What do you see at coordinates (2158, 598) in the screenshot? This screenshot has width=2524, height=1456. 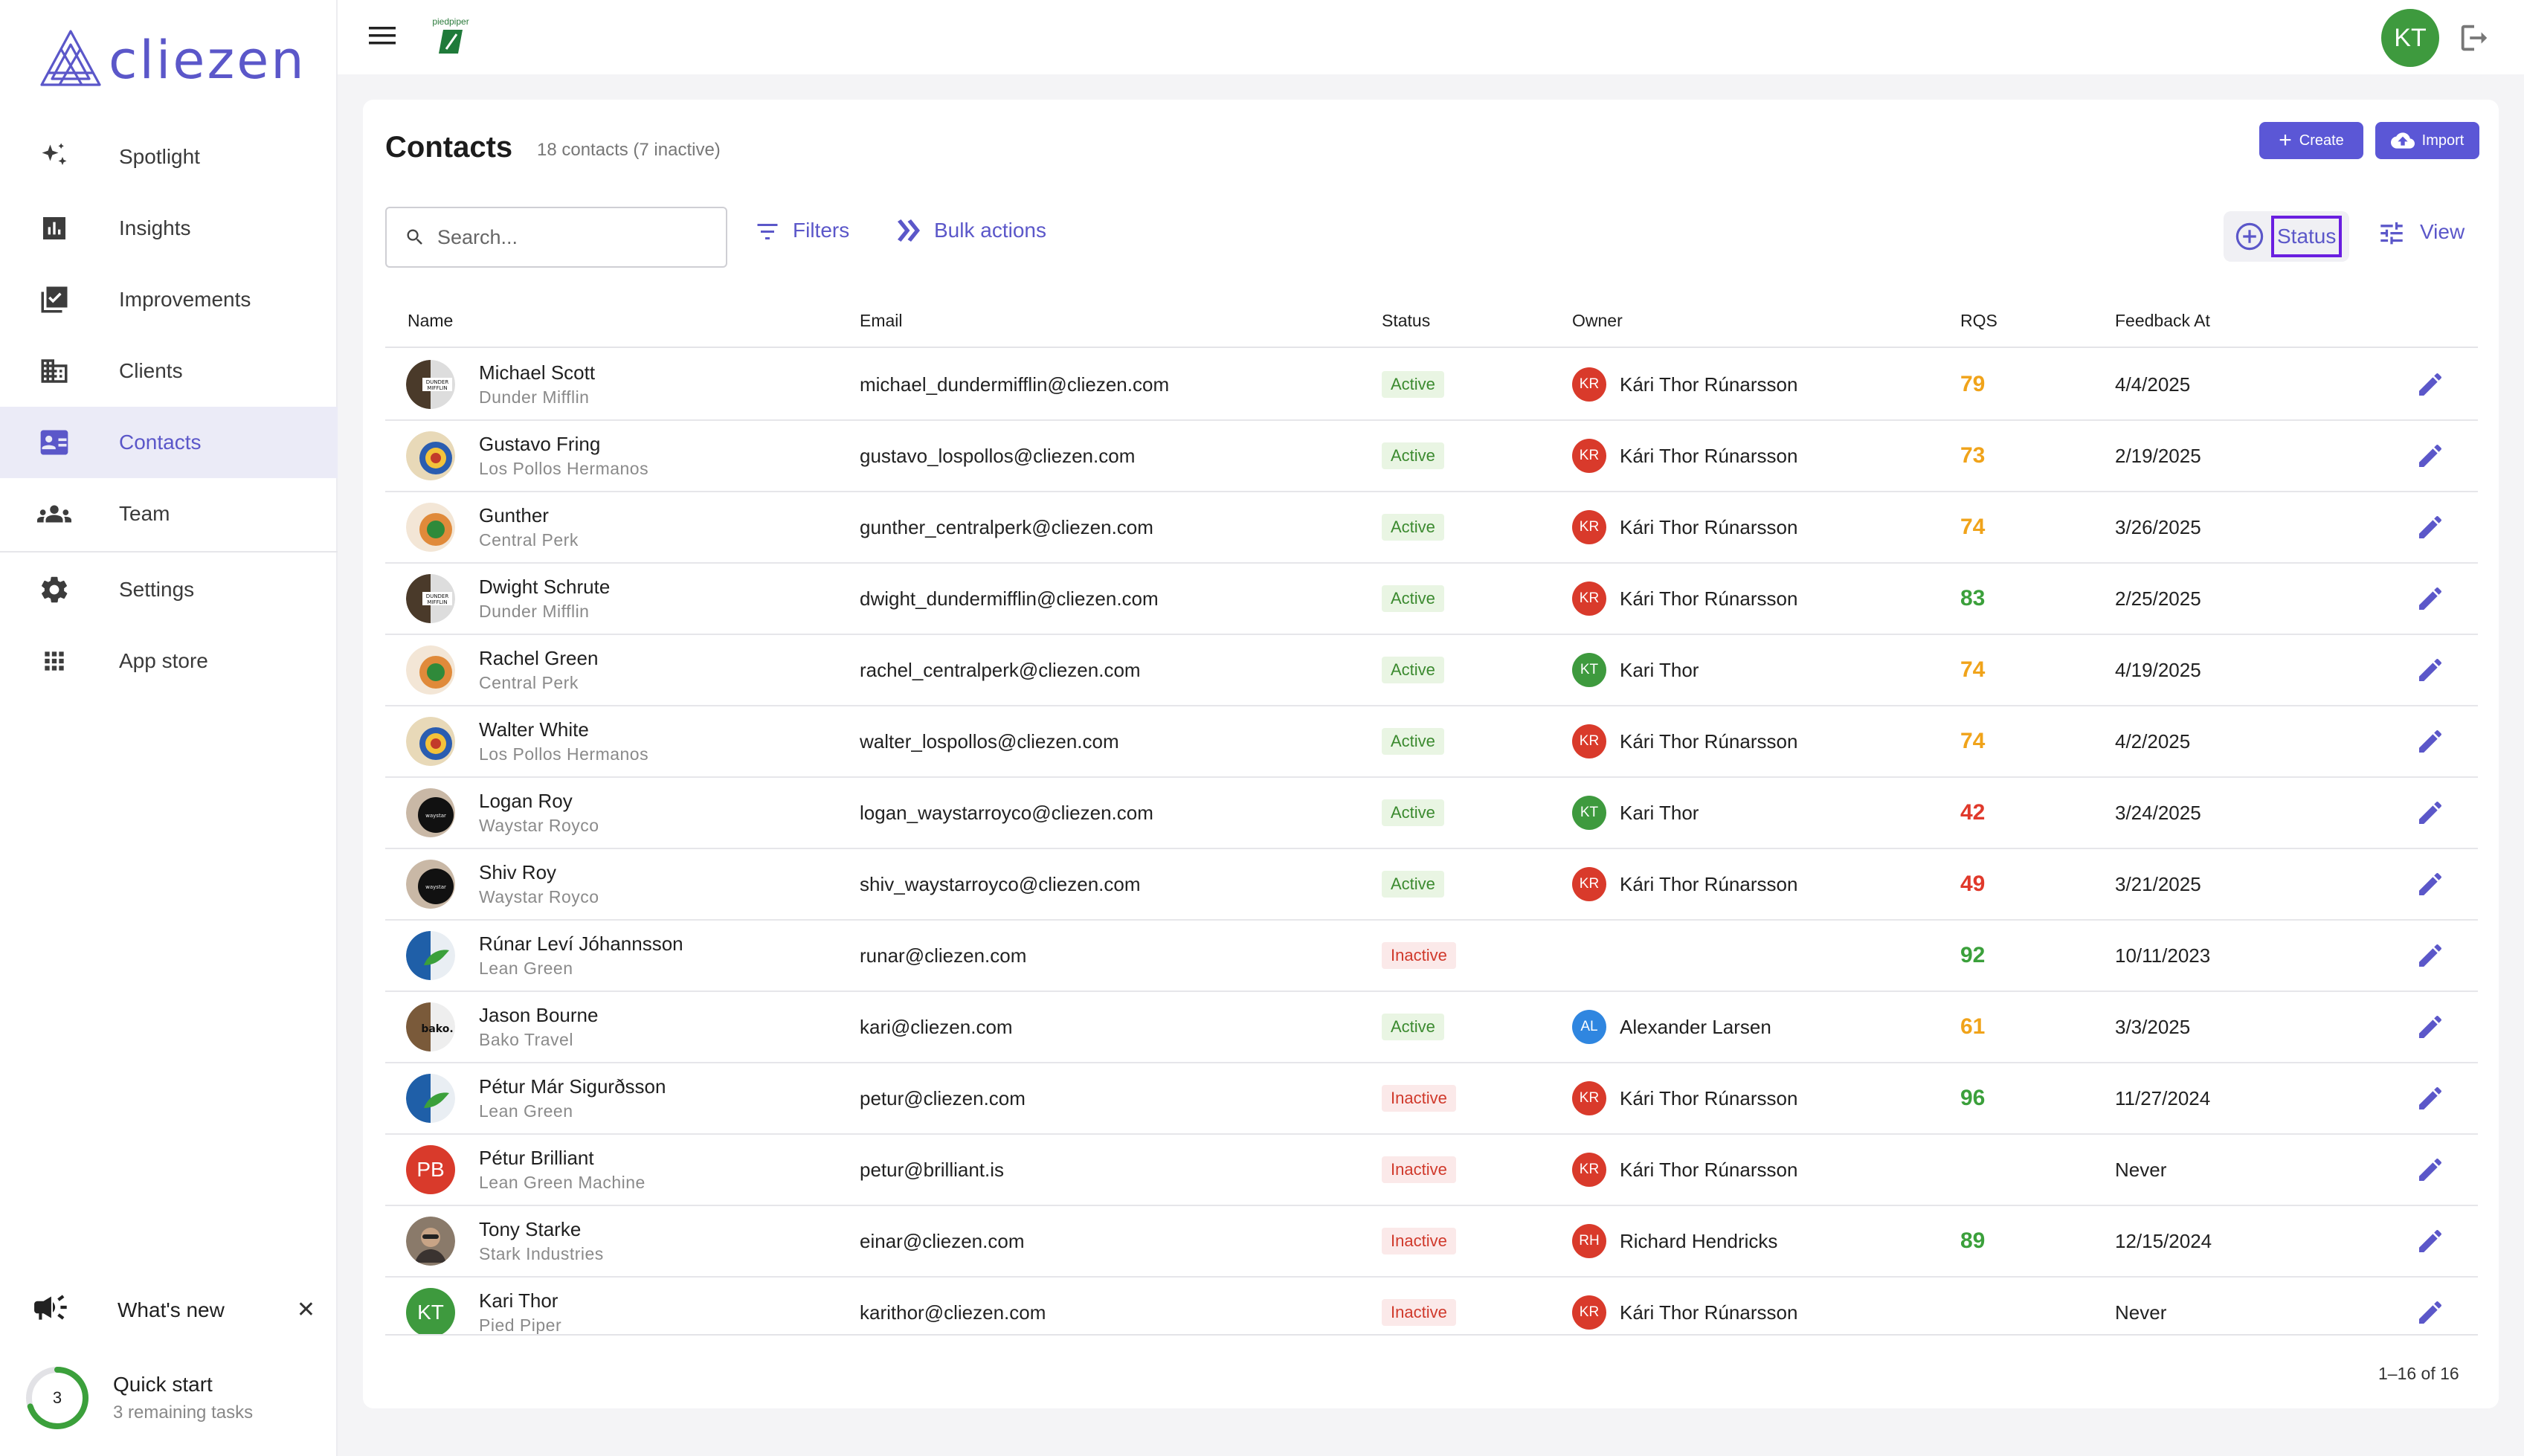 I see `feedback-date: 2/25/2025` at bounding box center [2158, 598].